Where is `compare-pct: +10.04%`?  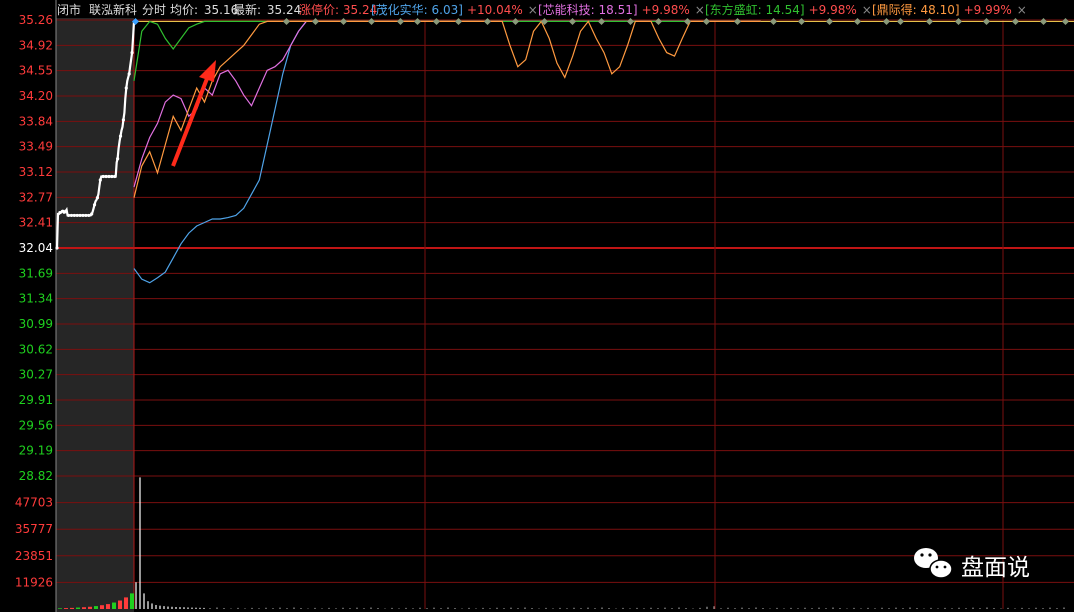 compare-pct: +10.04% is located at coordinates (495, 10).